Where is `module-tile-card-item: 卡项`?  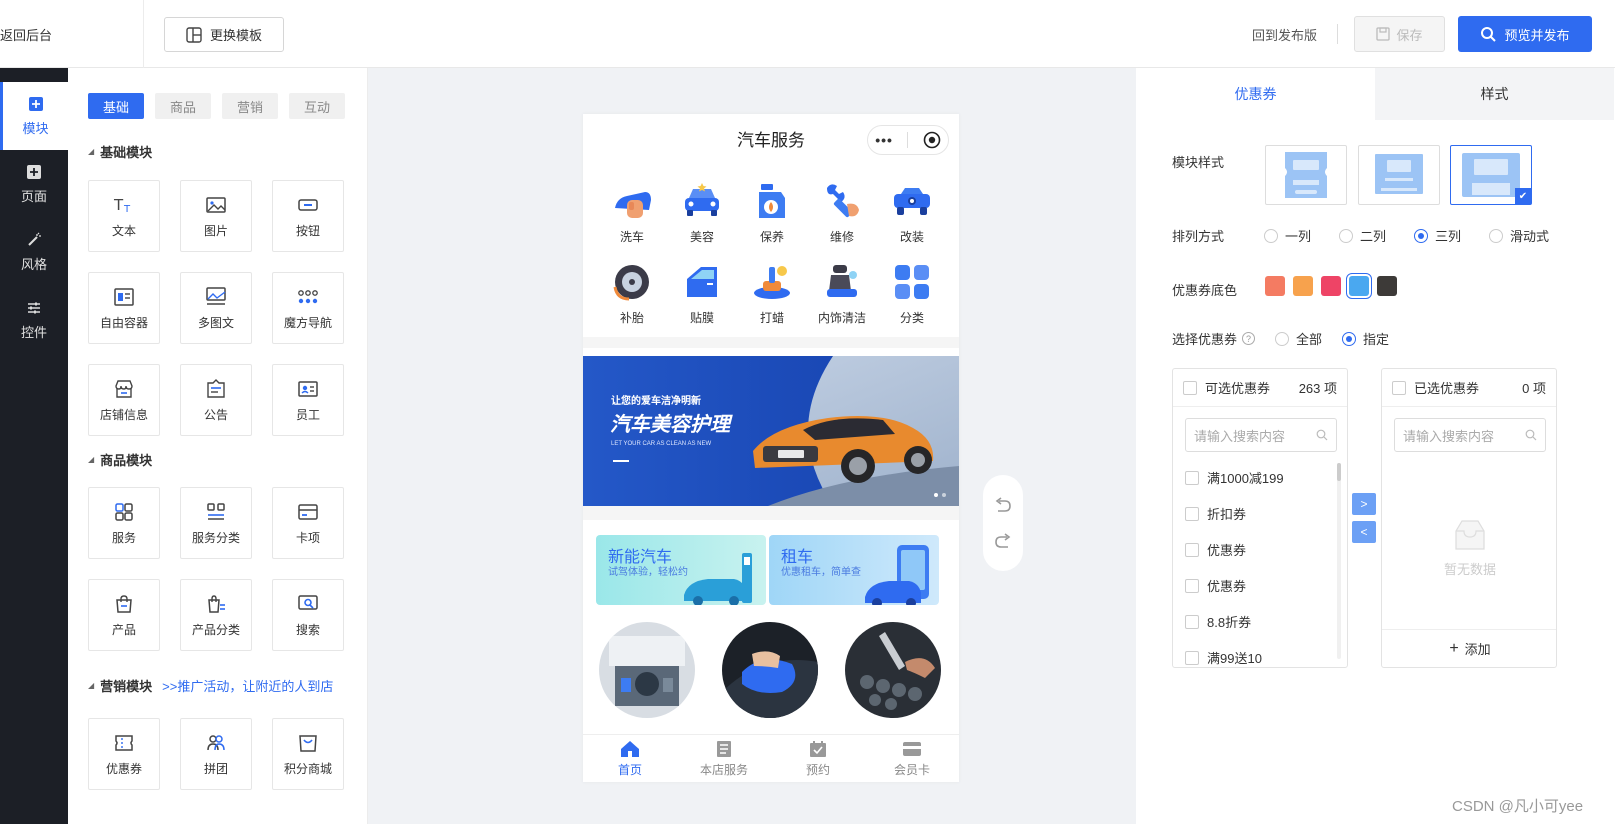
module-tile-card-item: 卡项 is located at coordinates (308, 523).